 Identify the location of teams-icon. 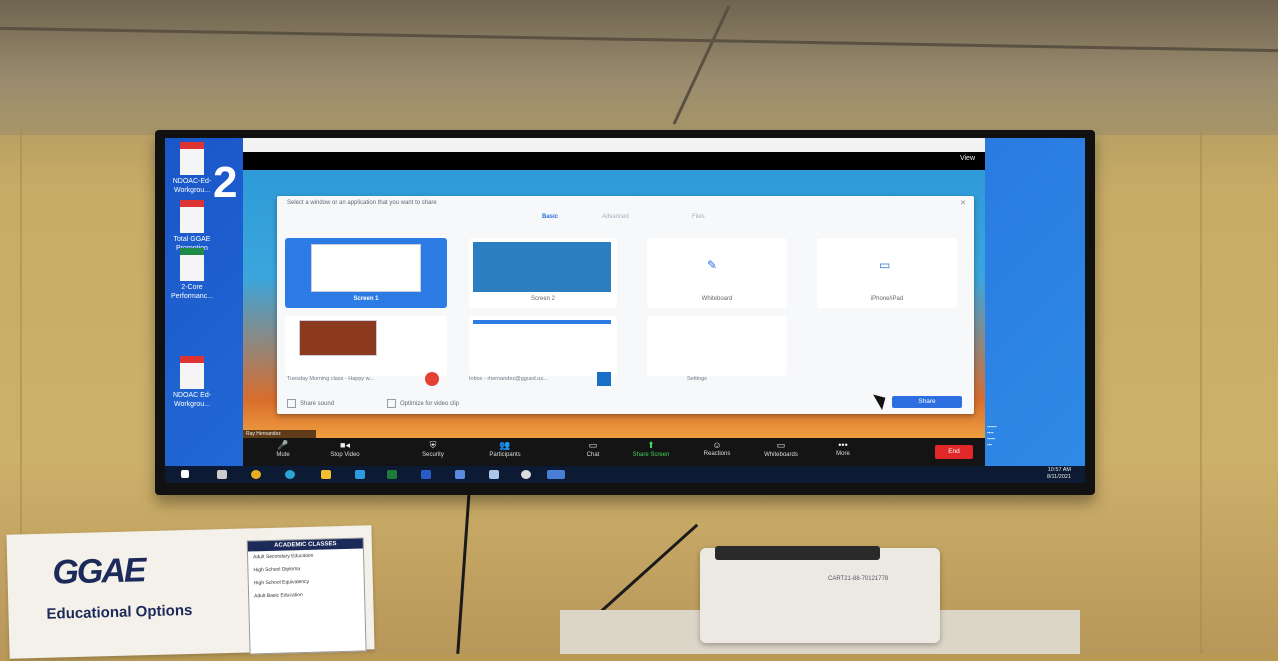
(460, 474).